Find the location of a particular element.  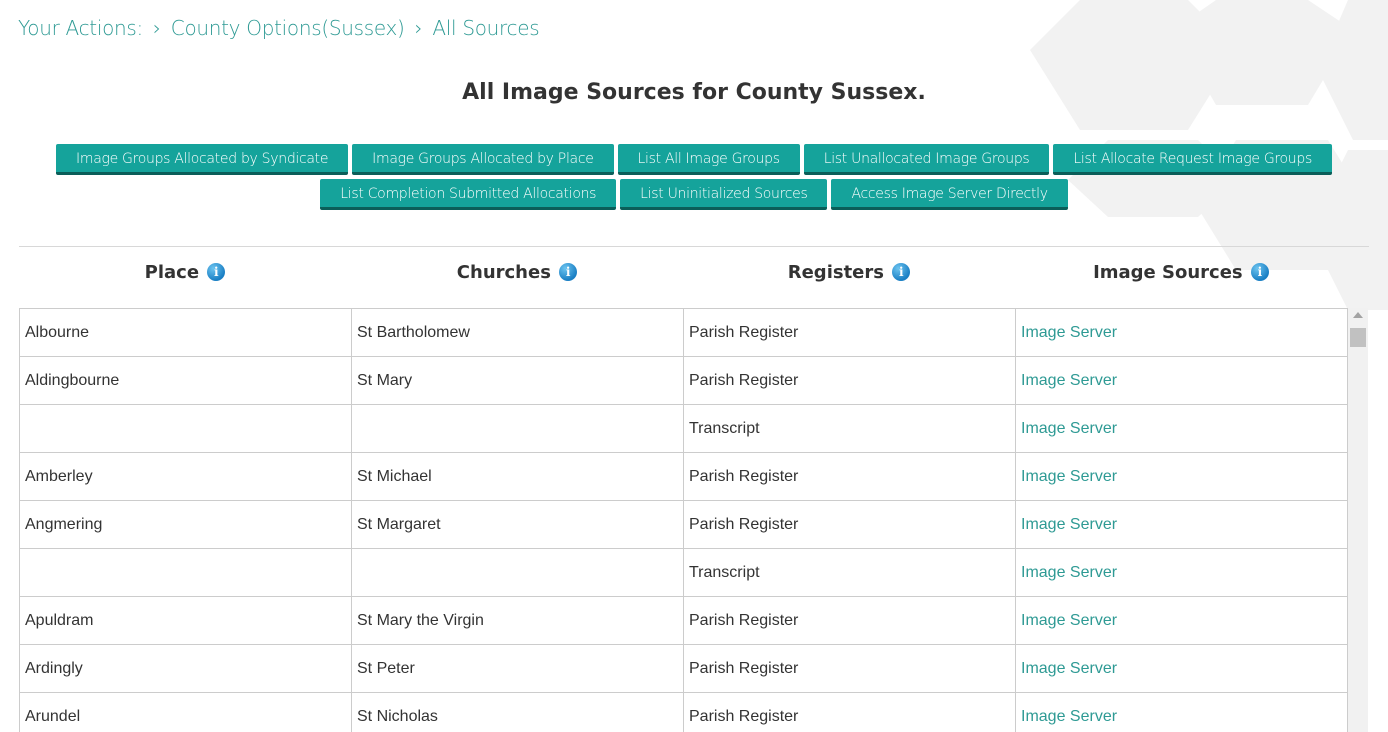

church-cell: St Mary is located at coordinates (517, 380).